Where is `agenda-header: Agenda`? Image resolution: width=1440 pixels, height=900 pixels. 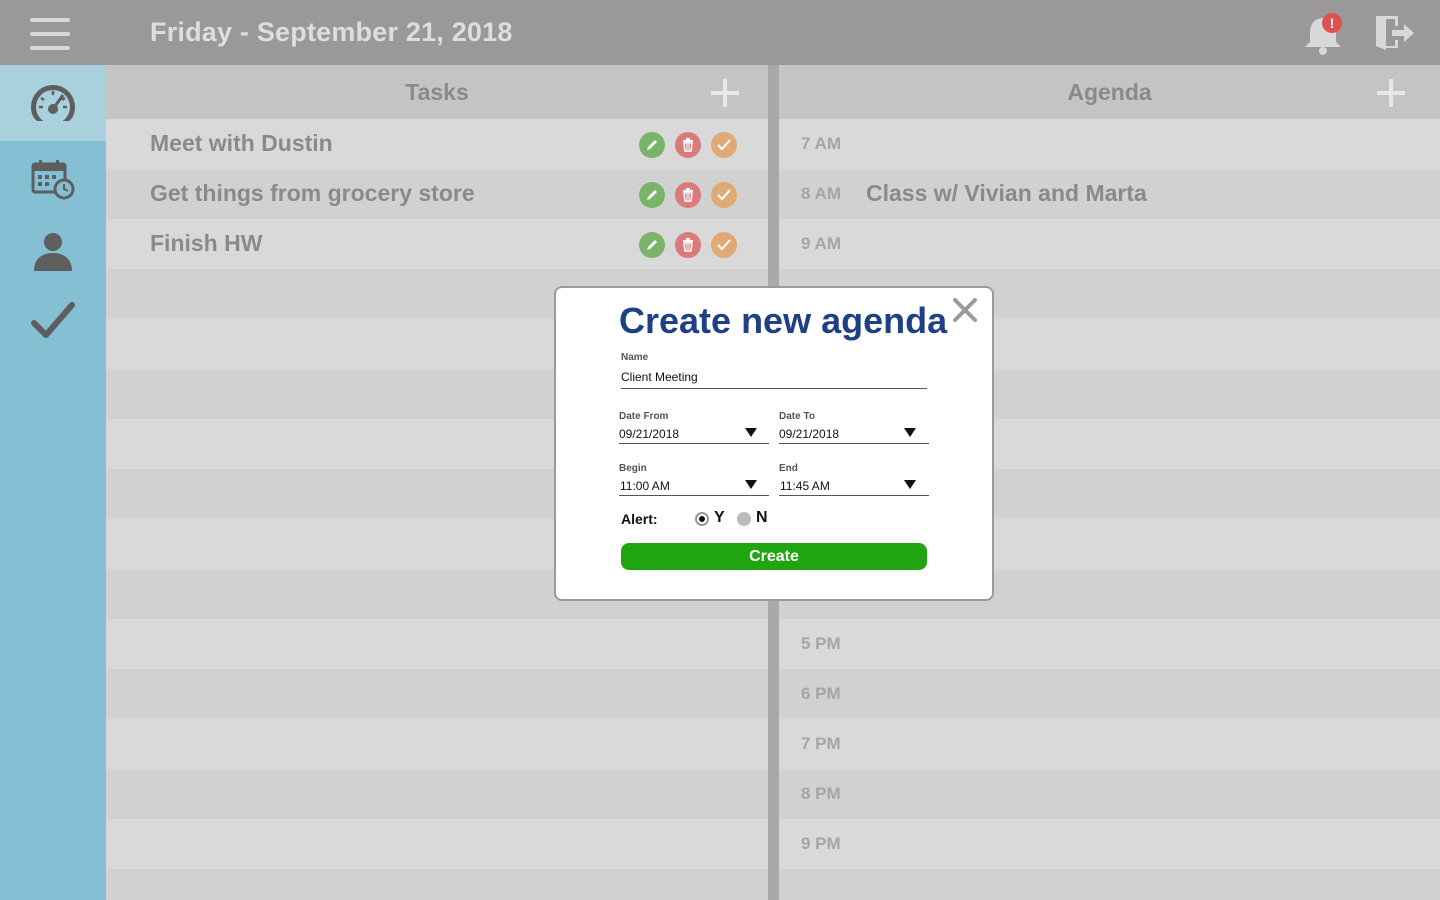
agenda-header: Agenda is located at coordinates (1109, 92).